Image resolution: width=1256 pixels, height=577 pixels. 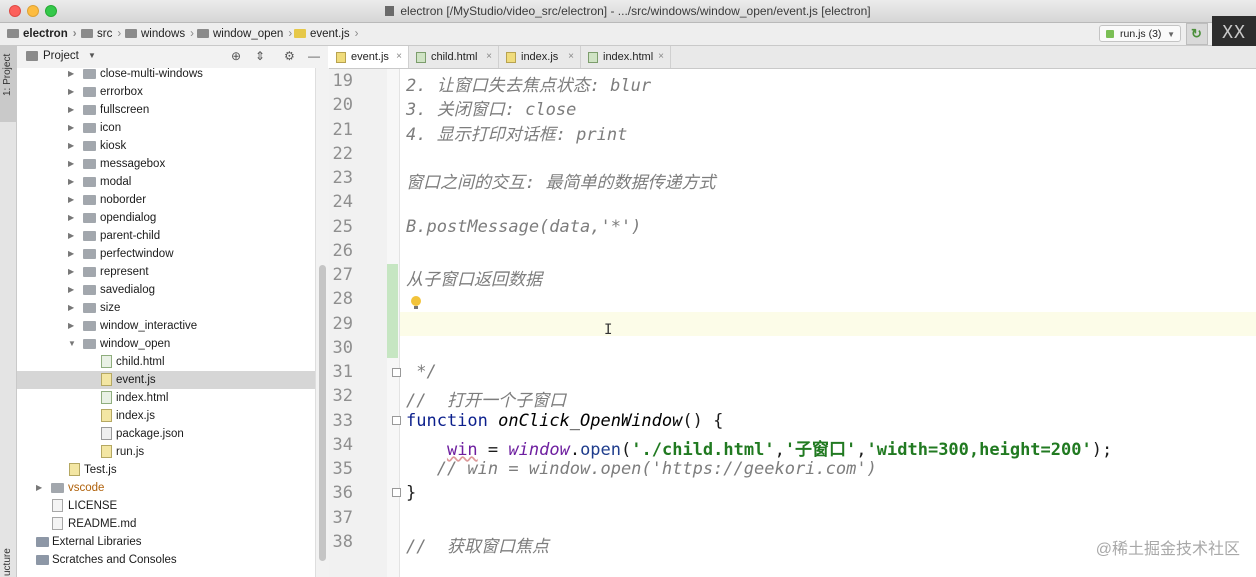 I want to click on expand-arrow-down-icon: ▼, so click(x=72, y=344).